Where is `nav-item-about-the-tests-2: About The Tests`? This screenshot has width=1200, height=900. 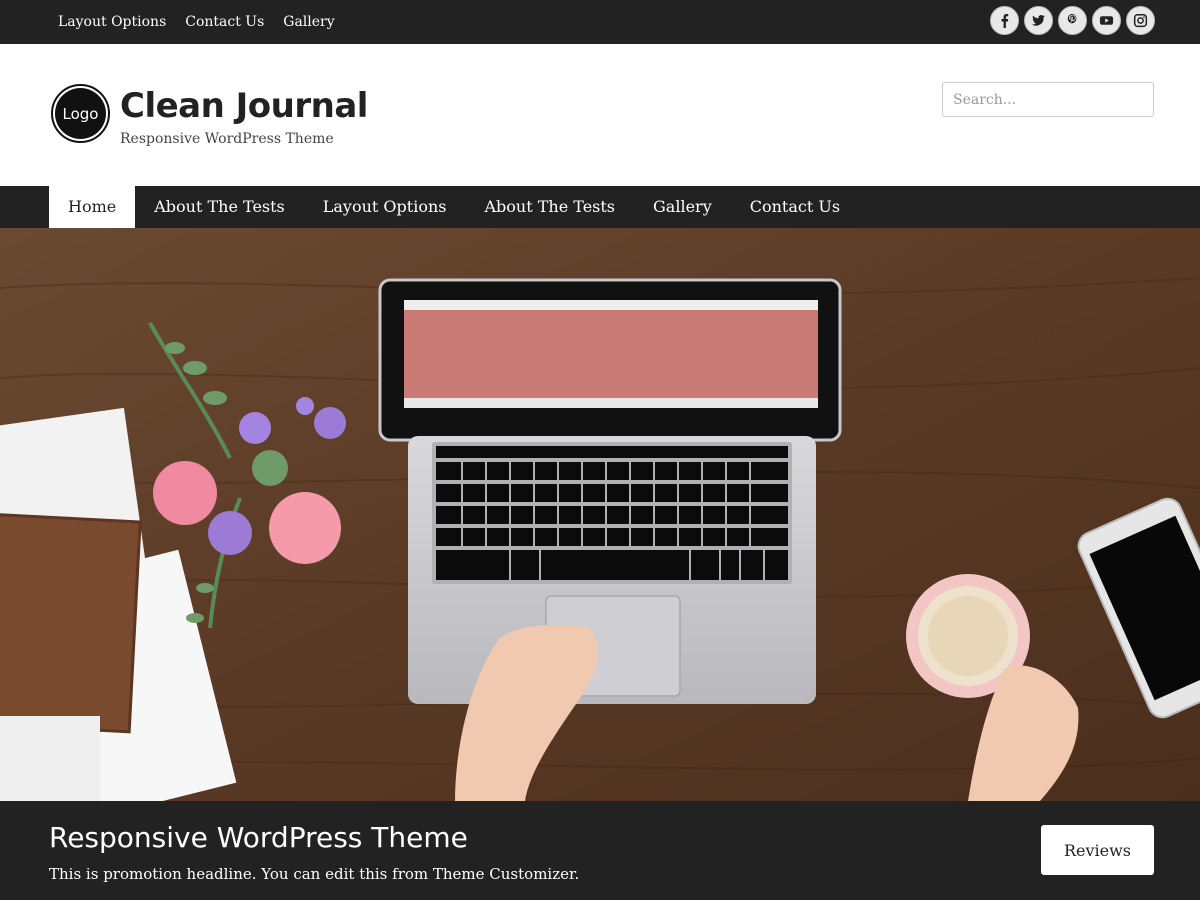 nav-item-about-the-tests-2: About The Tests is located at coordinates (549, 207).